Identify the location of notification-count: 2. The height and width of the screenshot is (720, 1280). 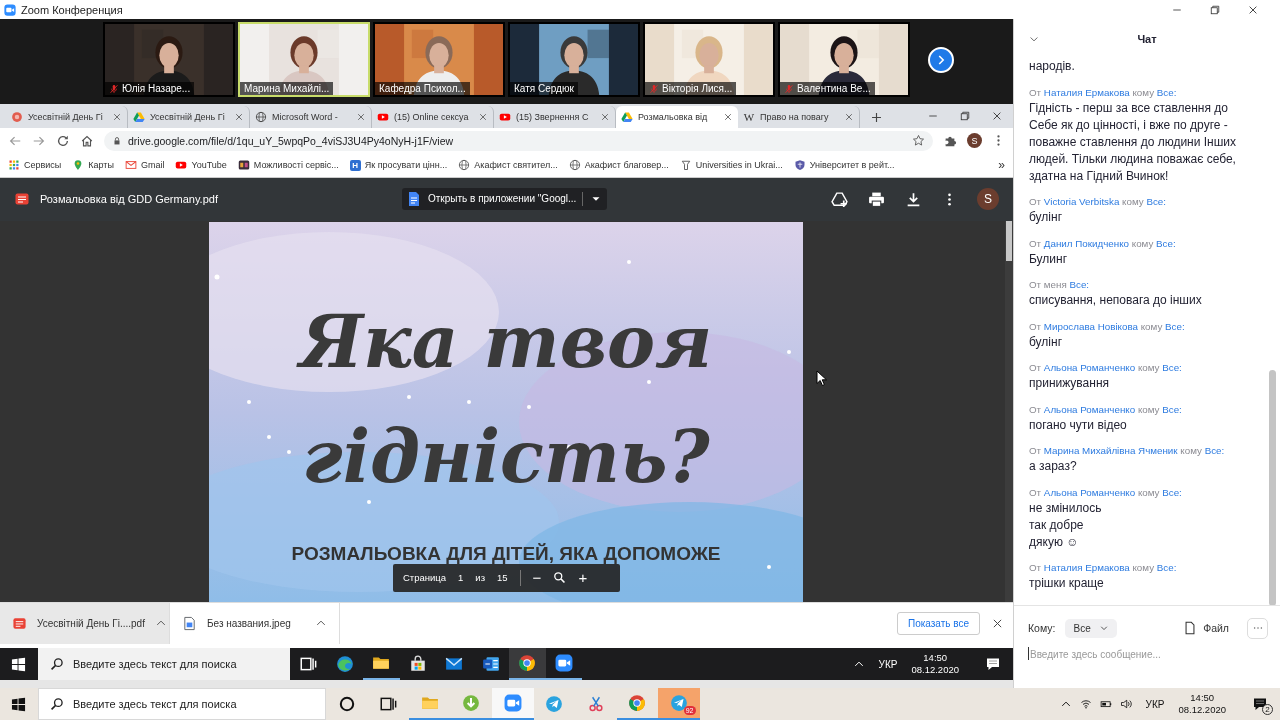
(1267, 709).